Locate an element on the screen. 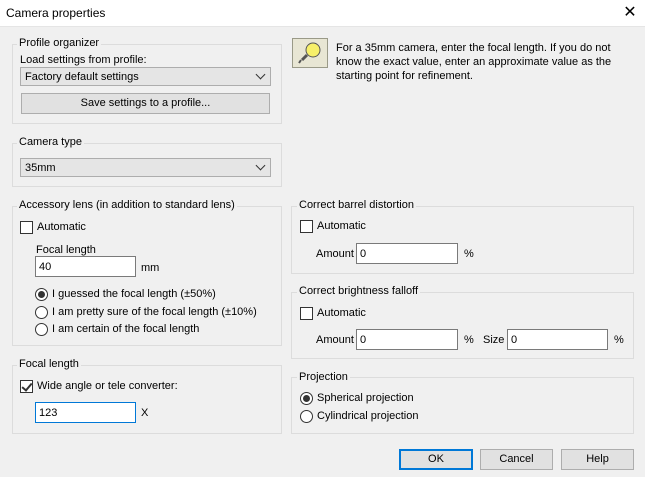  tip-text-line3: starting point for refinement. is located at coordinates (404, 76).